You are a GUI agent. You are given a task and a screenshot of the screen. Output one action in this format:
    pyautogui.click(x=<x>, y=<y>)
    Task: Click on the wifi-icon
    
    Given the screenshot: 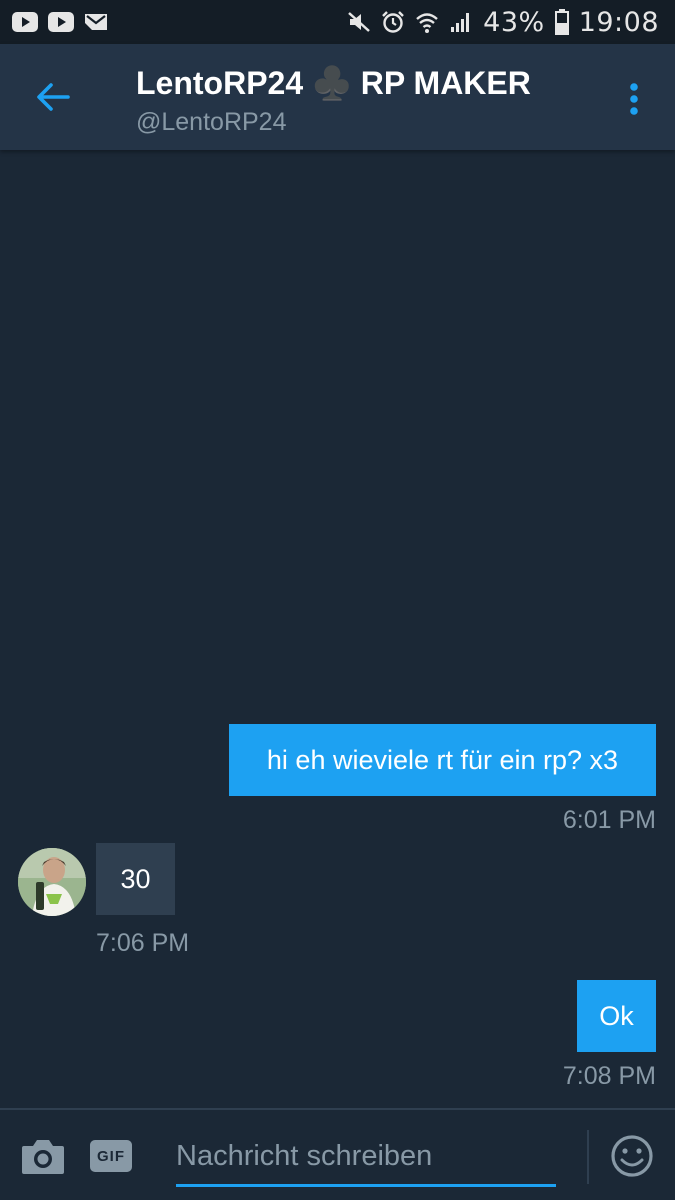 What is the action you would take?
    pyautogui.click(x=427, y=22)
    